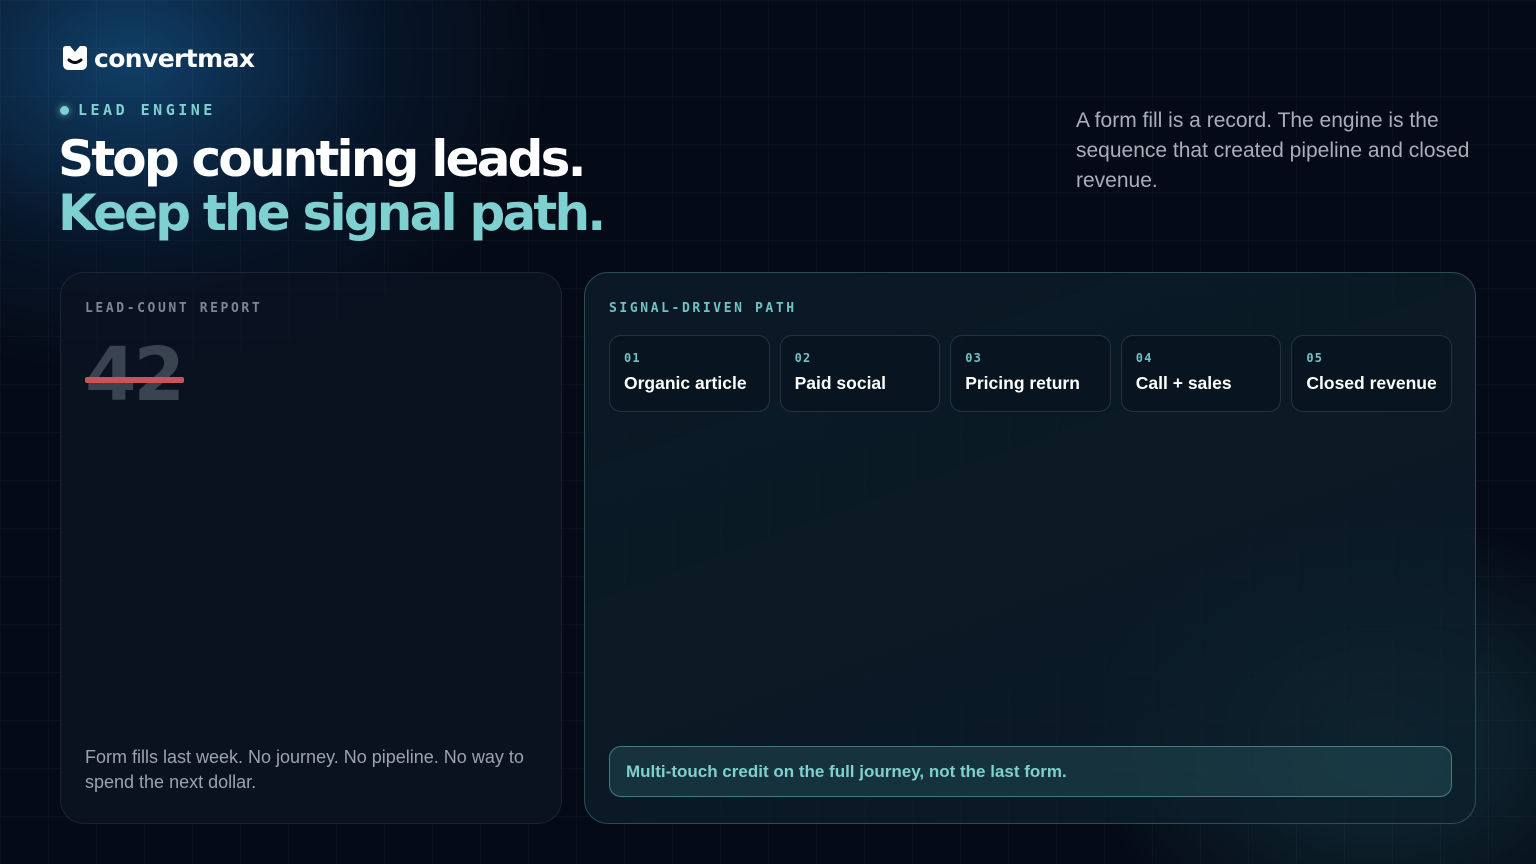  Describe the element at coordinates (632, 358) in the screenshot. I see `step-number: 01` at that location.